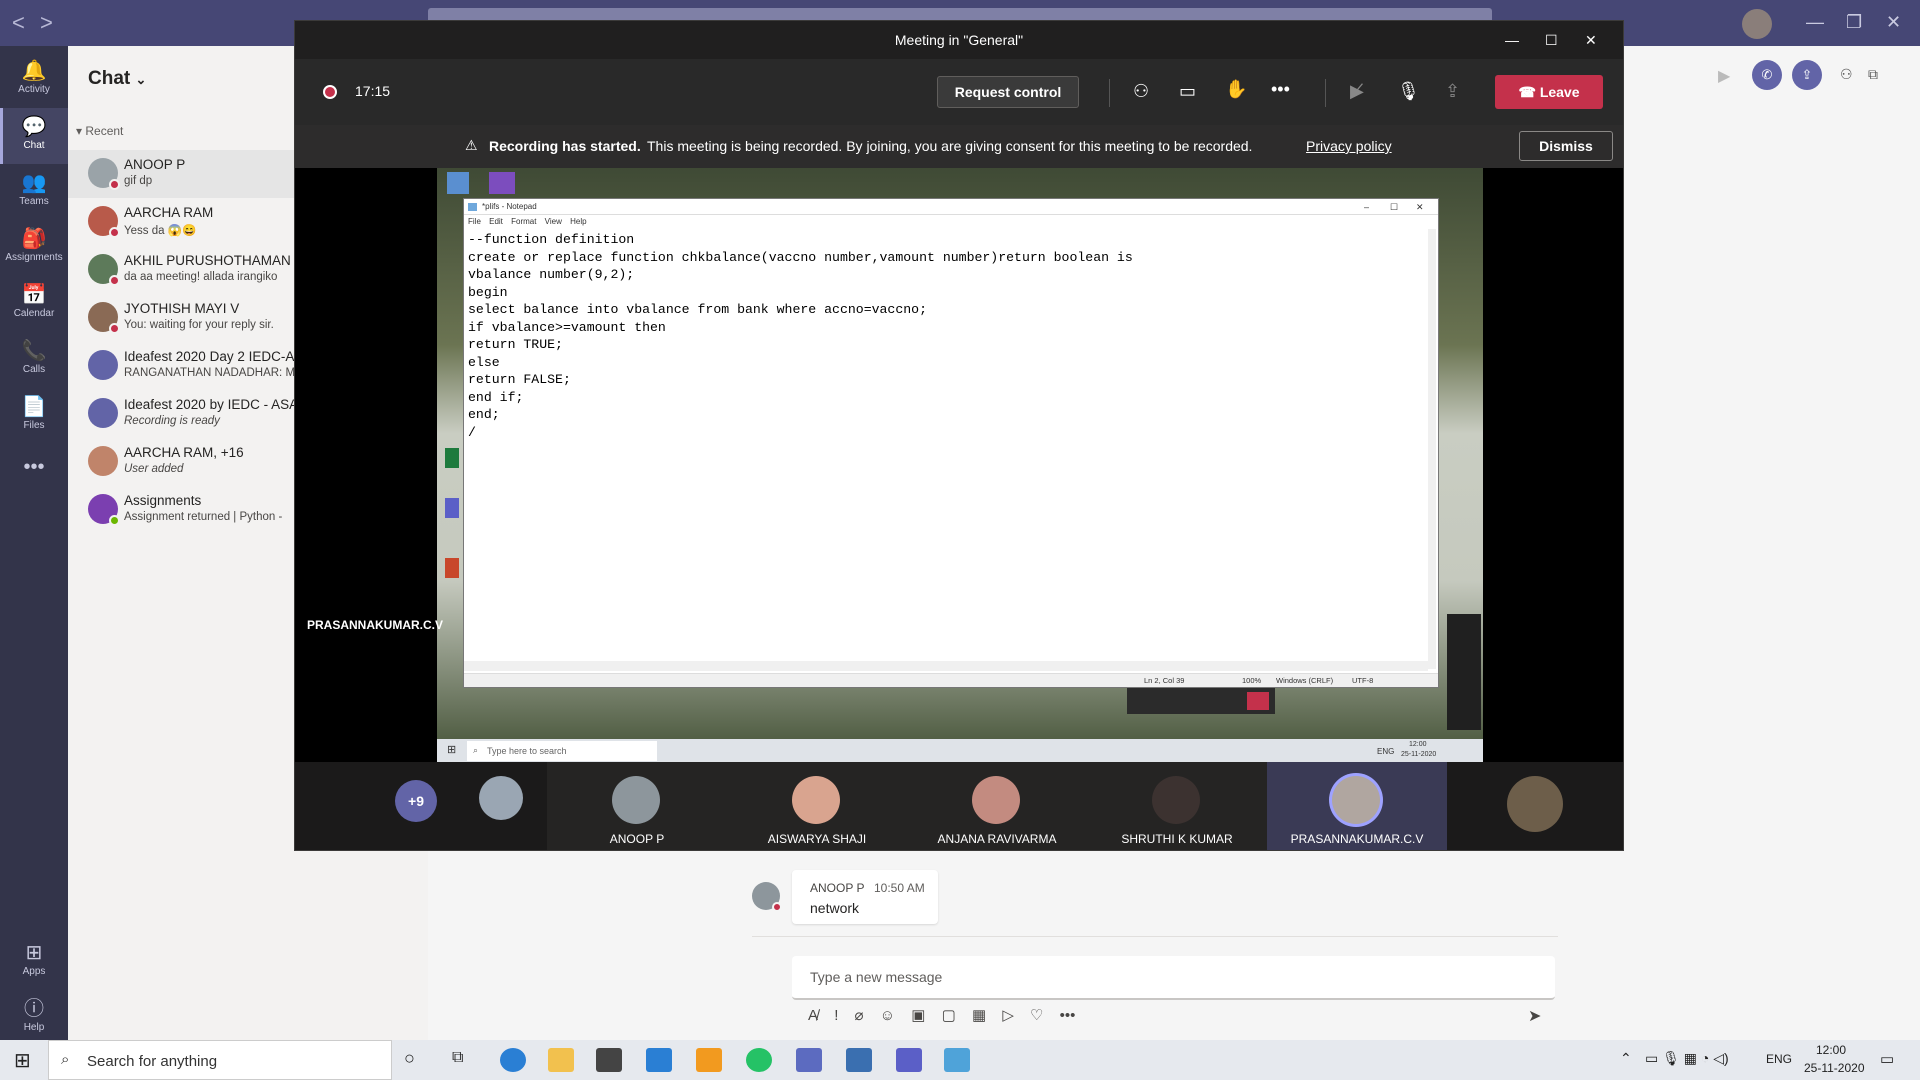  What do you see at coordinates (759, 1060) in the screenshot?
I see `whatsapp-icon` at bounding box center [759, 1060].